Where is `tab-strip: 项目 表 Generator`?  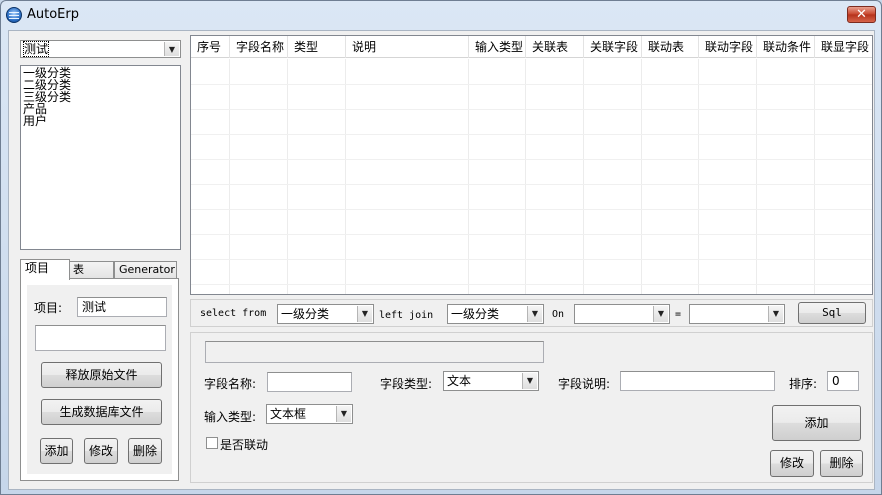
tab-strip: 项目 表 Generator is located at coordinates (100, 269).